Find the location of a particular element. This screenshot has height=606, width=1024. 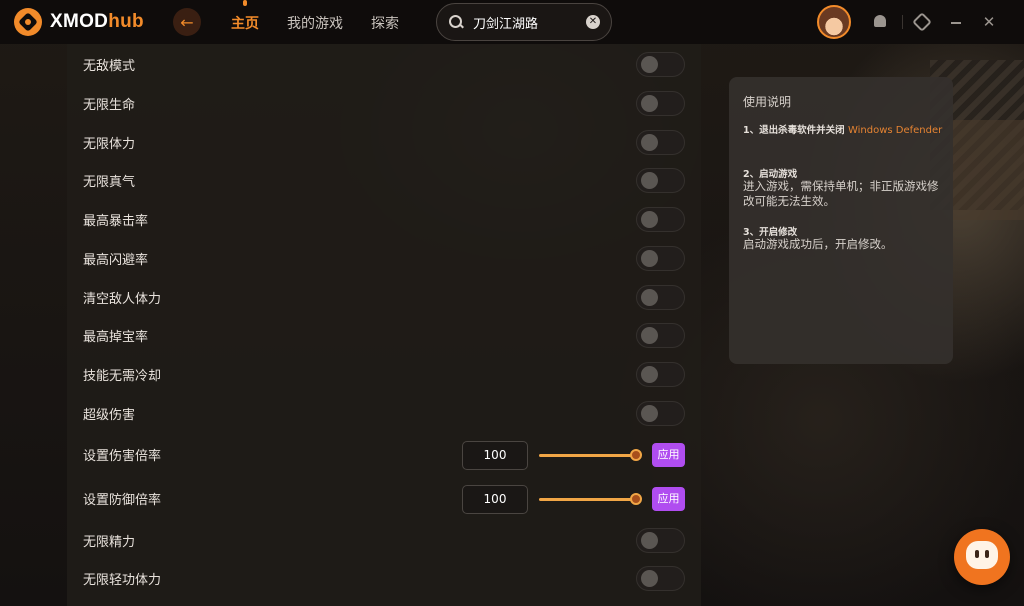

step-3-body: 启动游戏成功后，开启修改。 is located at coordinates (818, 244).